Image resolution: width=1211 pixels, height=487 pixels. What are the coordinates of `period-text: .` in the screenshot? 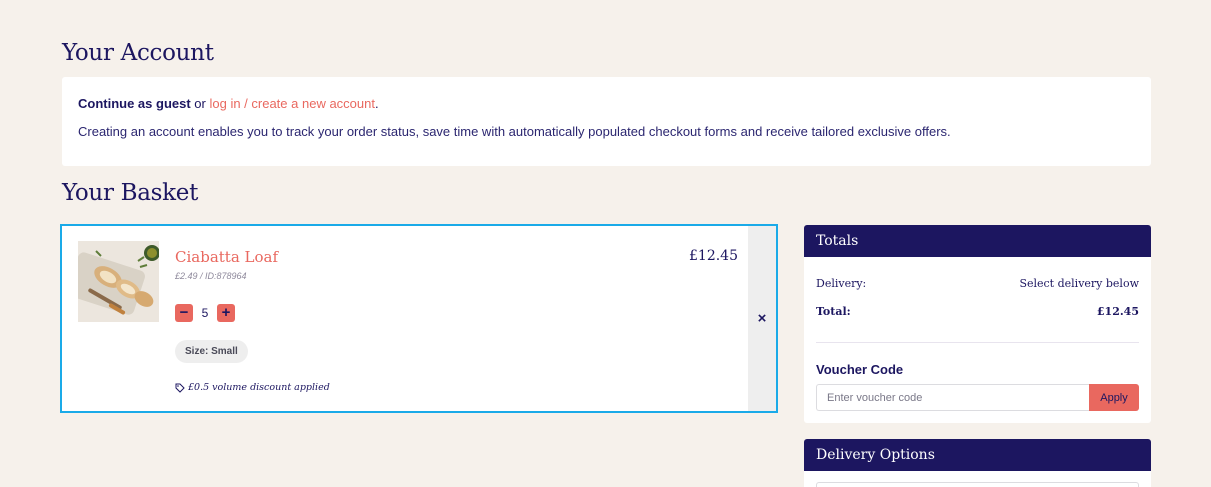 It's located at (376, 103).